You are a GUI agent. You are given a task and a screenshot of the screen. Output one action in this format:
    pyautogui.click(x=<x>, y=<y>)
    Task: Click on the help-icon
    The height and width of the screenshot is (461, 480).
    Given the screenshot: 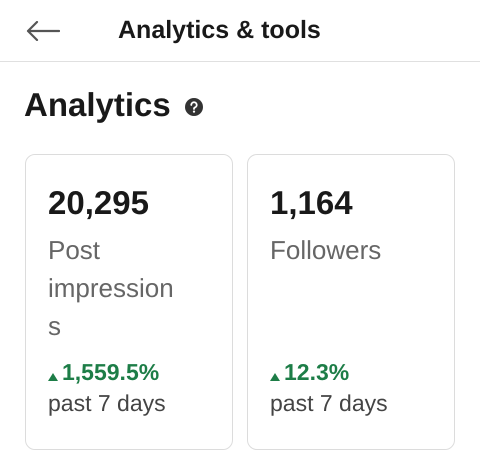 What is the action you would take?
    pyautogui.click(x=193, y=107)
    